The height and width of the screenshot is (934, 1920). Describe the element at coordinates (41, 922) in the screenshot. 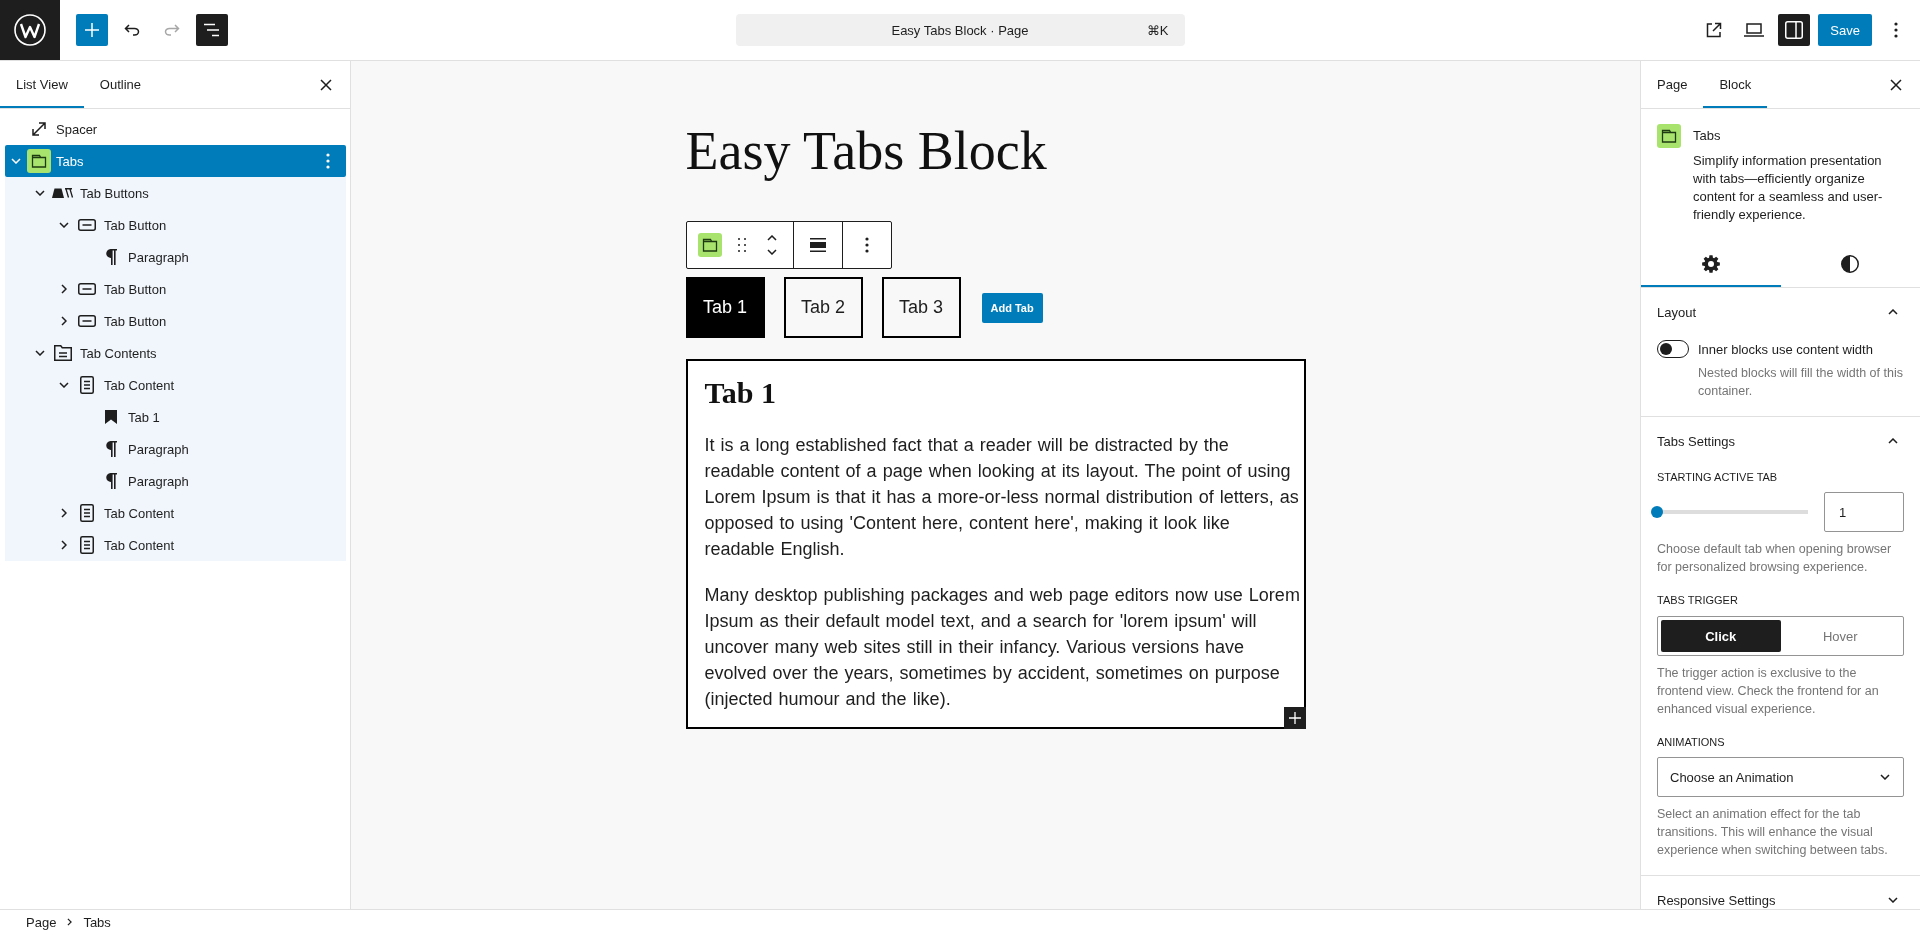

I see `breadcrumb-item: Page` at that location.